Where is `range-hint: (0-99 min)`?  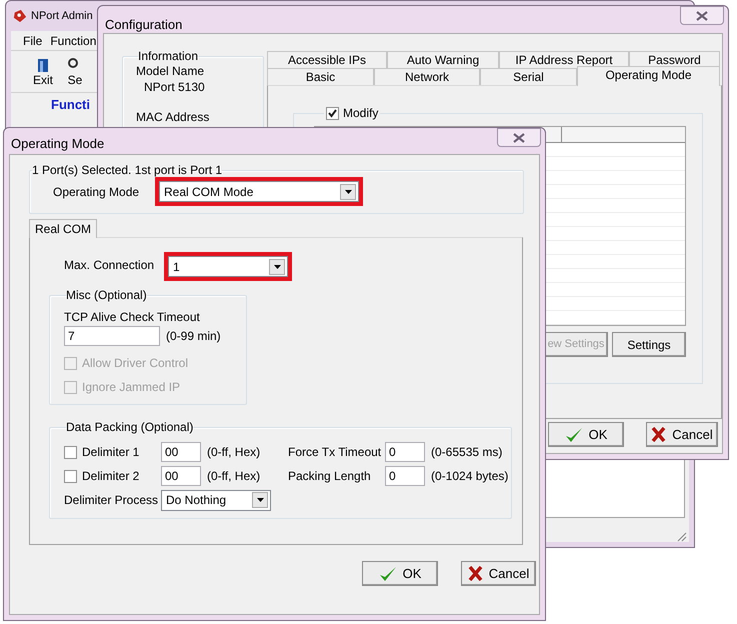
range-hint: (0-99 min) is located at coordinates (193, 336).